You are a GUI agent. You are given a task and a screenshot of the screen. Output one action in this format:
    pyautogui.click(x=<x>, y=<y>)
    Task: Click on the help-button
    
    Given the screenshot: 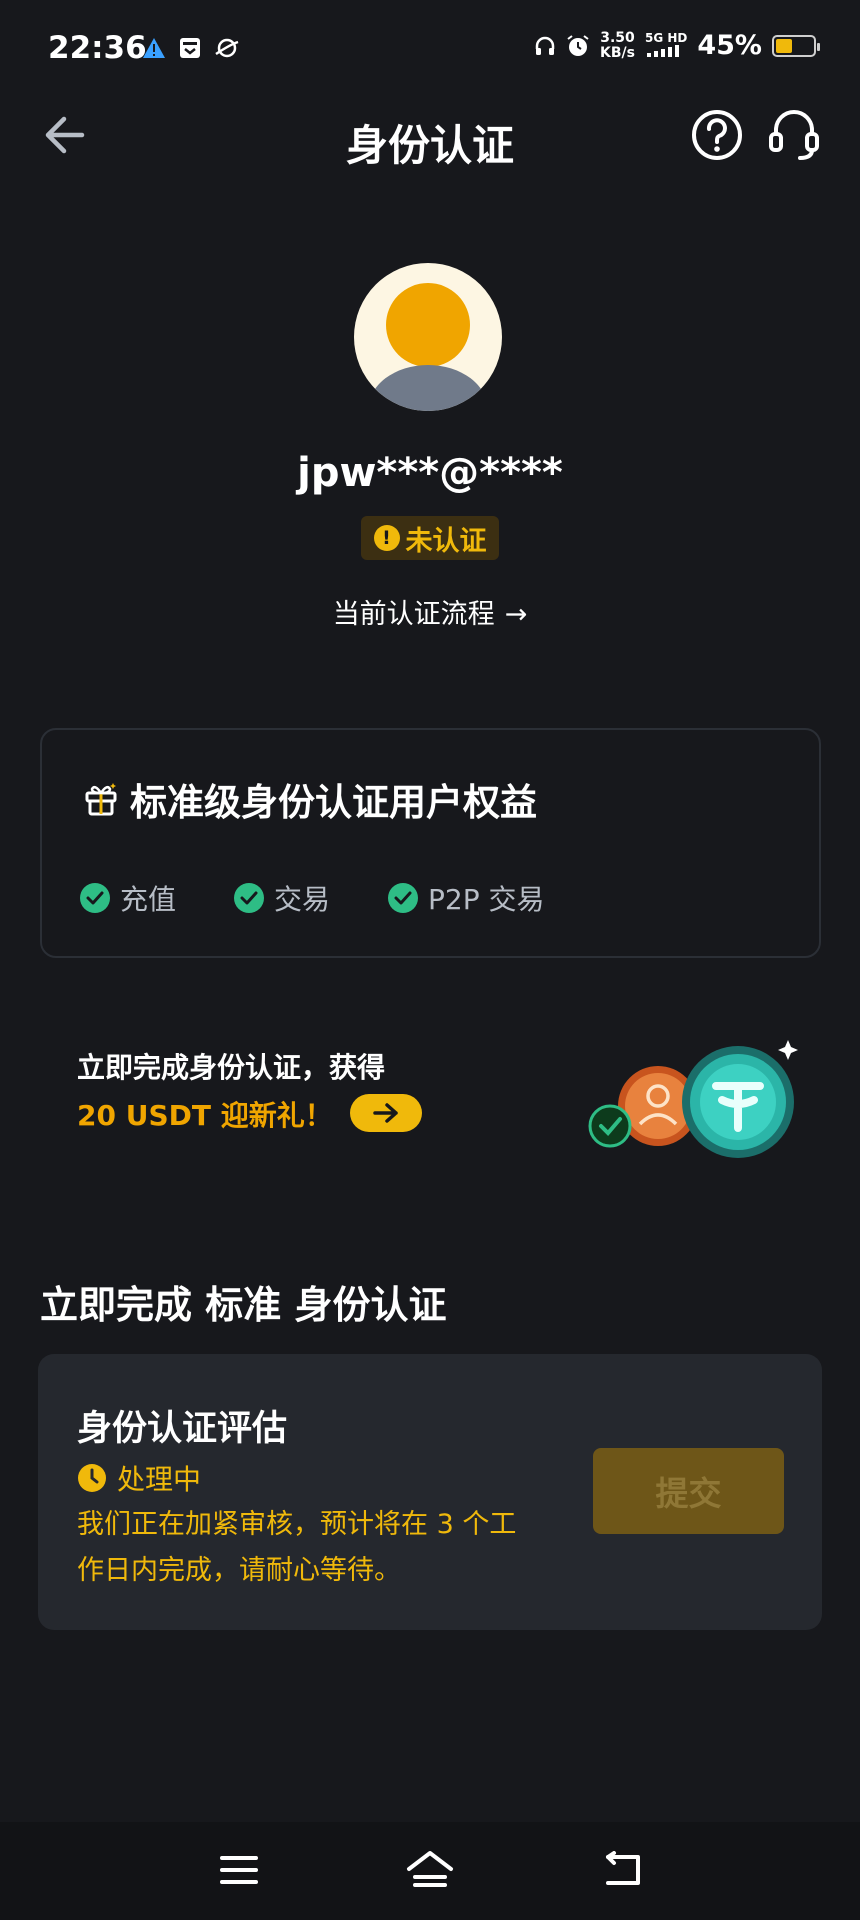 What is the action you would take?
    pyautogui.click(x=717, y=135)
    